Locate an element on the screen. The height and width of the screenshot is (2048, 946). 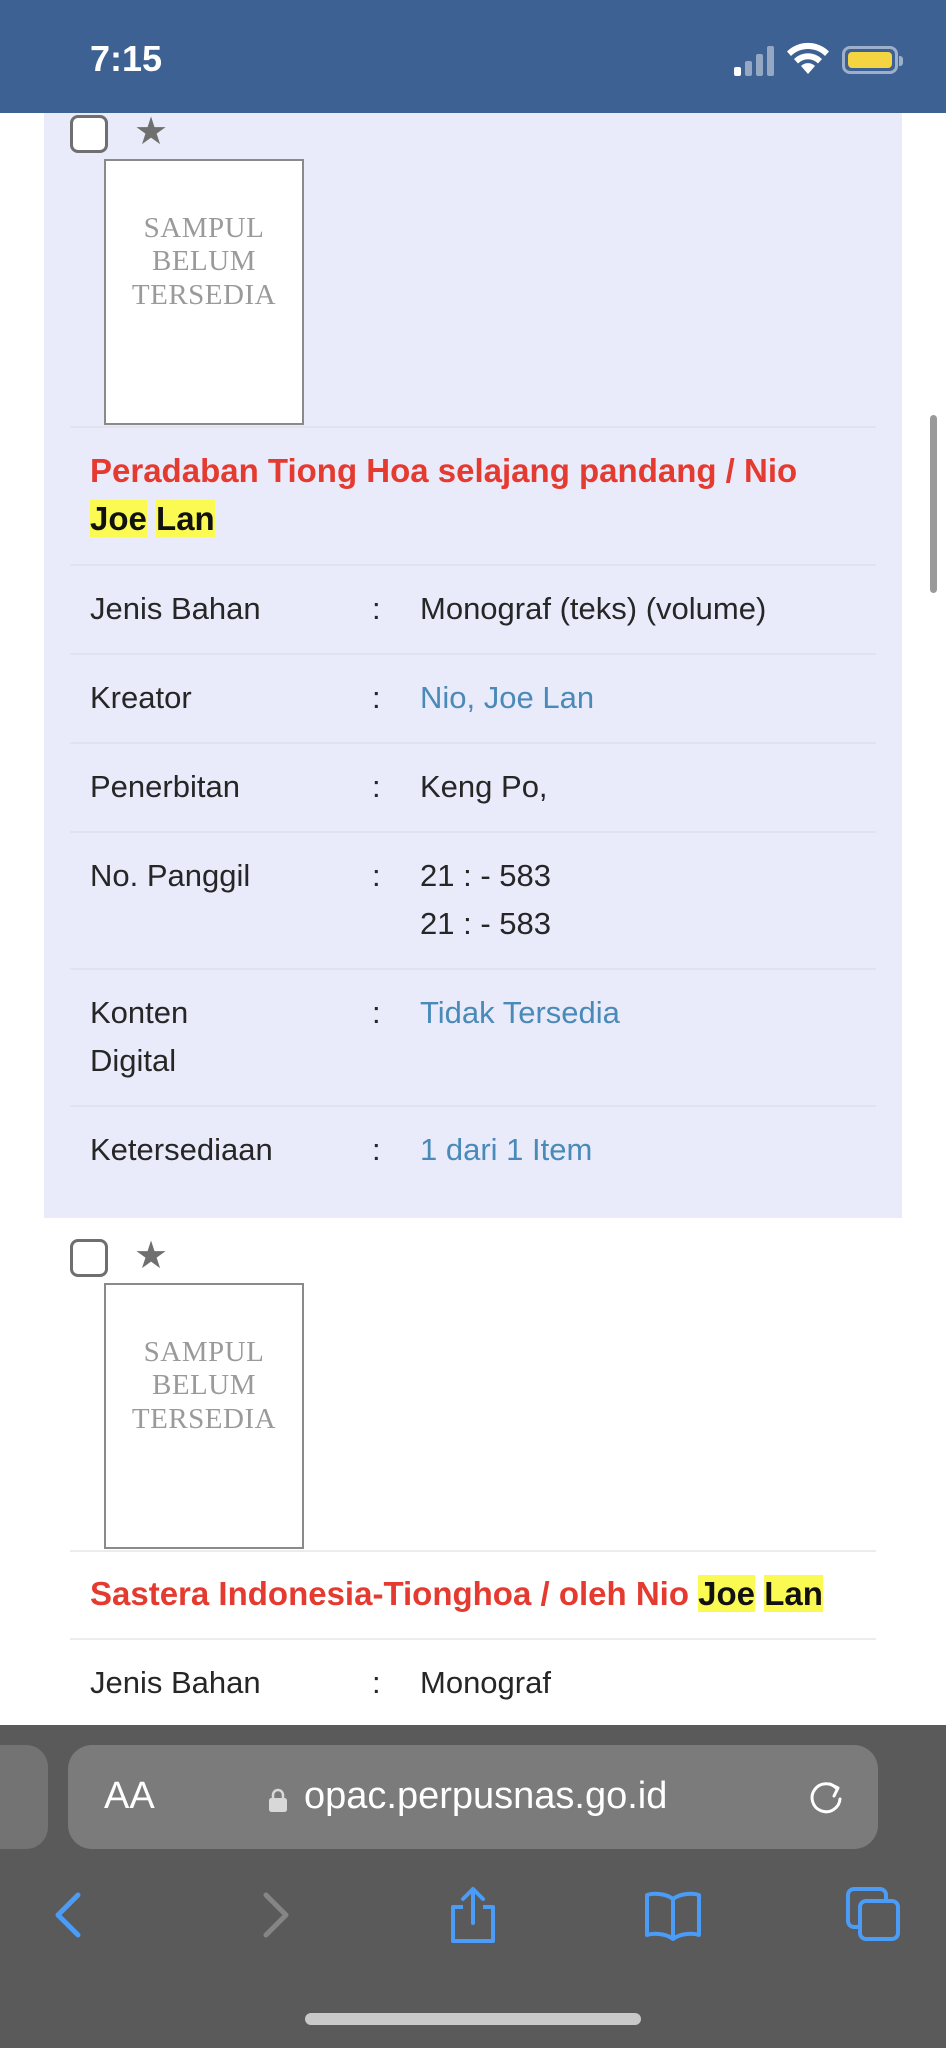
back-icon is located at coordinates (70, 1915).